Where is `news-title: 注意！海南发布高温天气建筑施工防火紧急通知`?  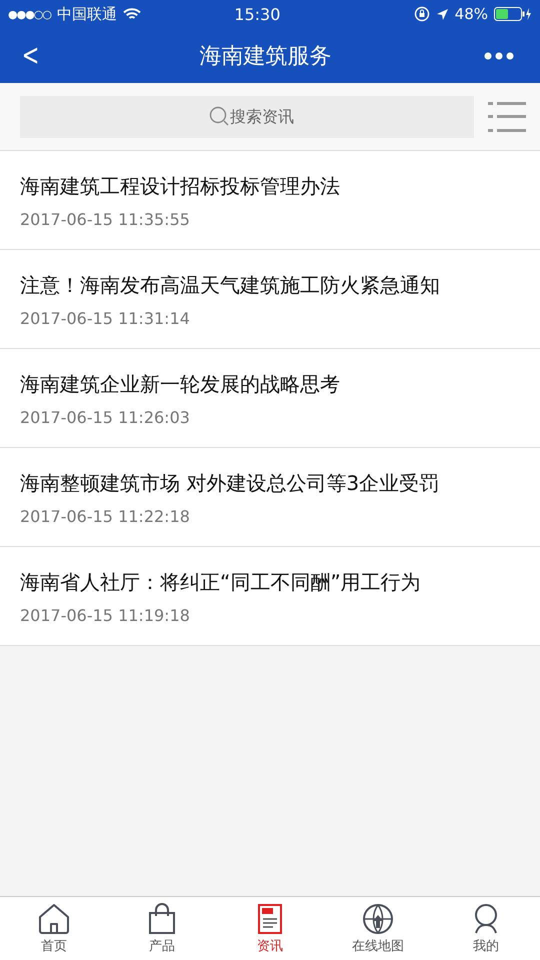
news-title: 注意！海南发布高温天气建筑施工防火紧急通知 is located at coordinates (270, 285).